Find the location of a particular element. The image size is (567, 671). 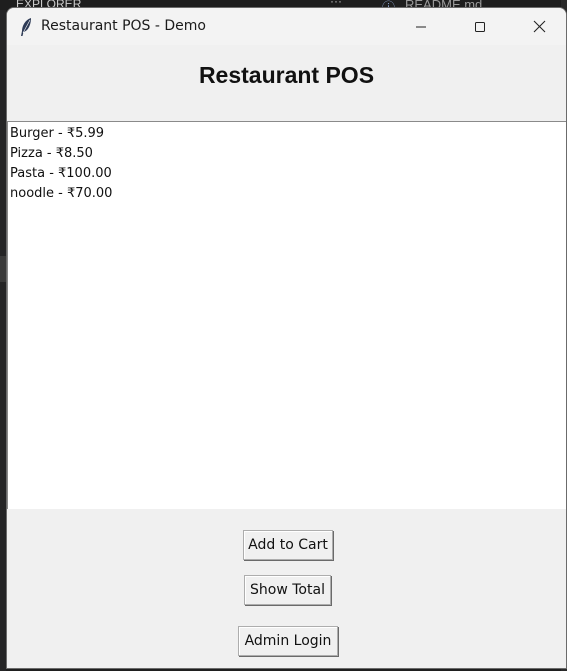

list-item: Pizza - ₹8.50 is located at coordinates (51, 154).